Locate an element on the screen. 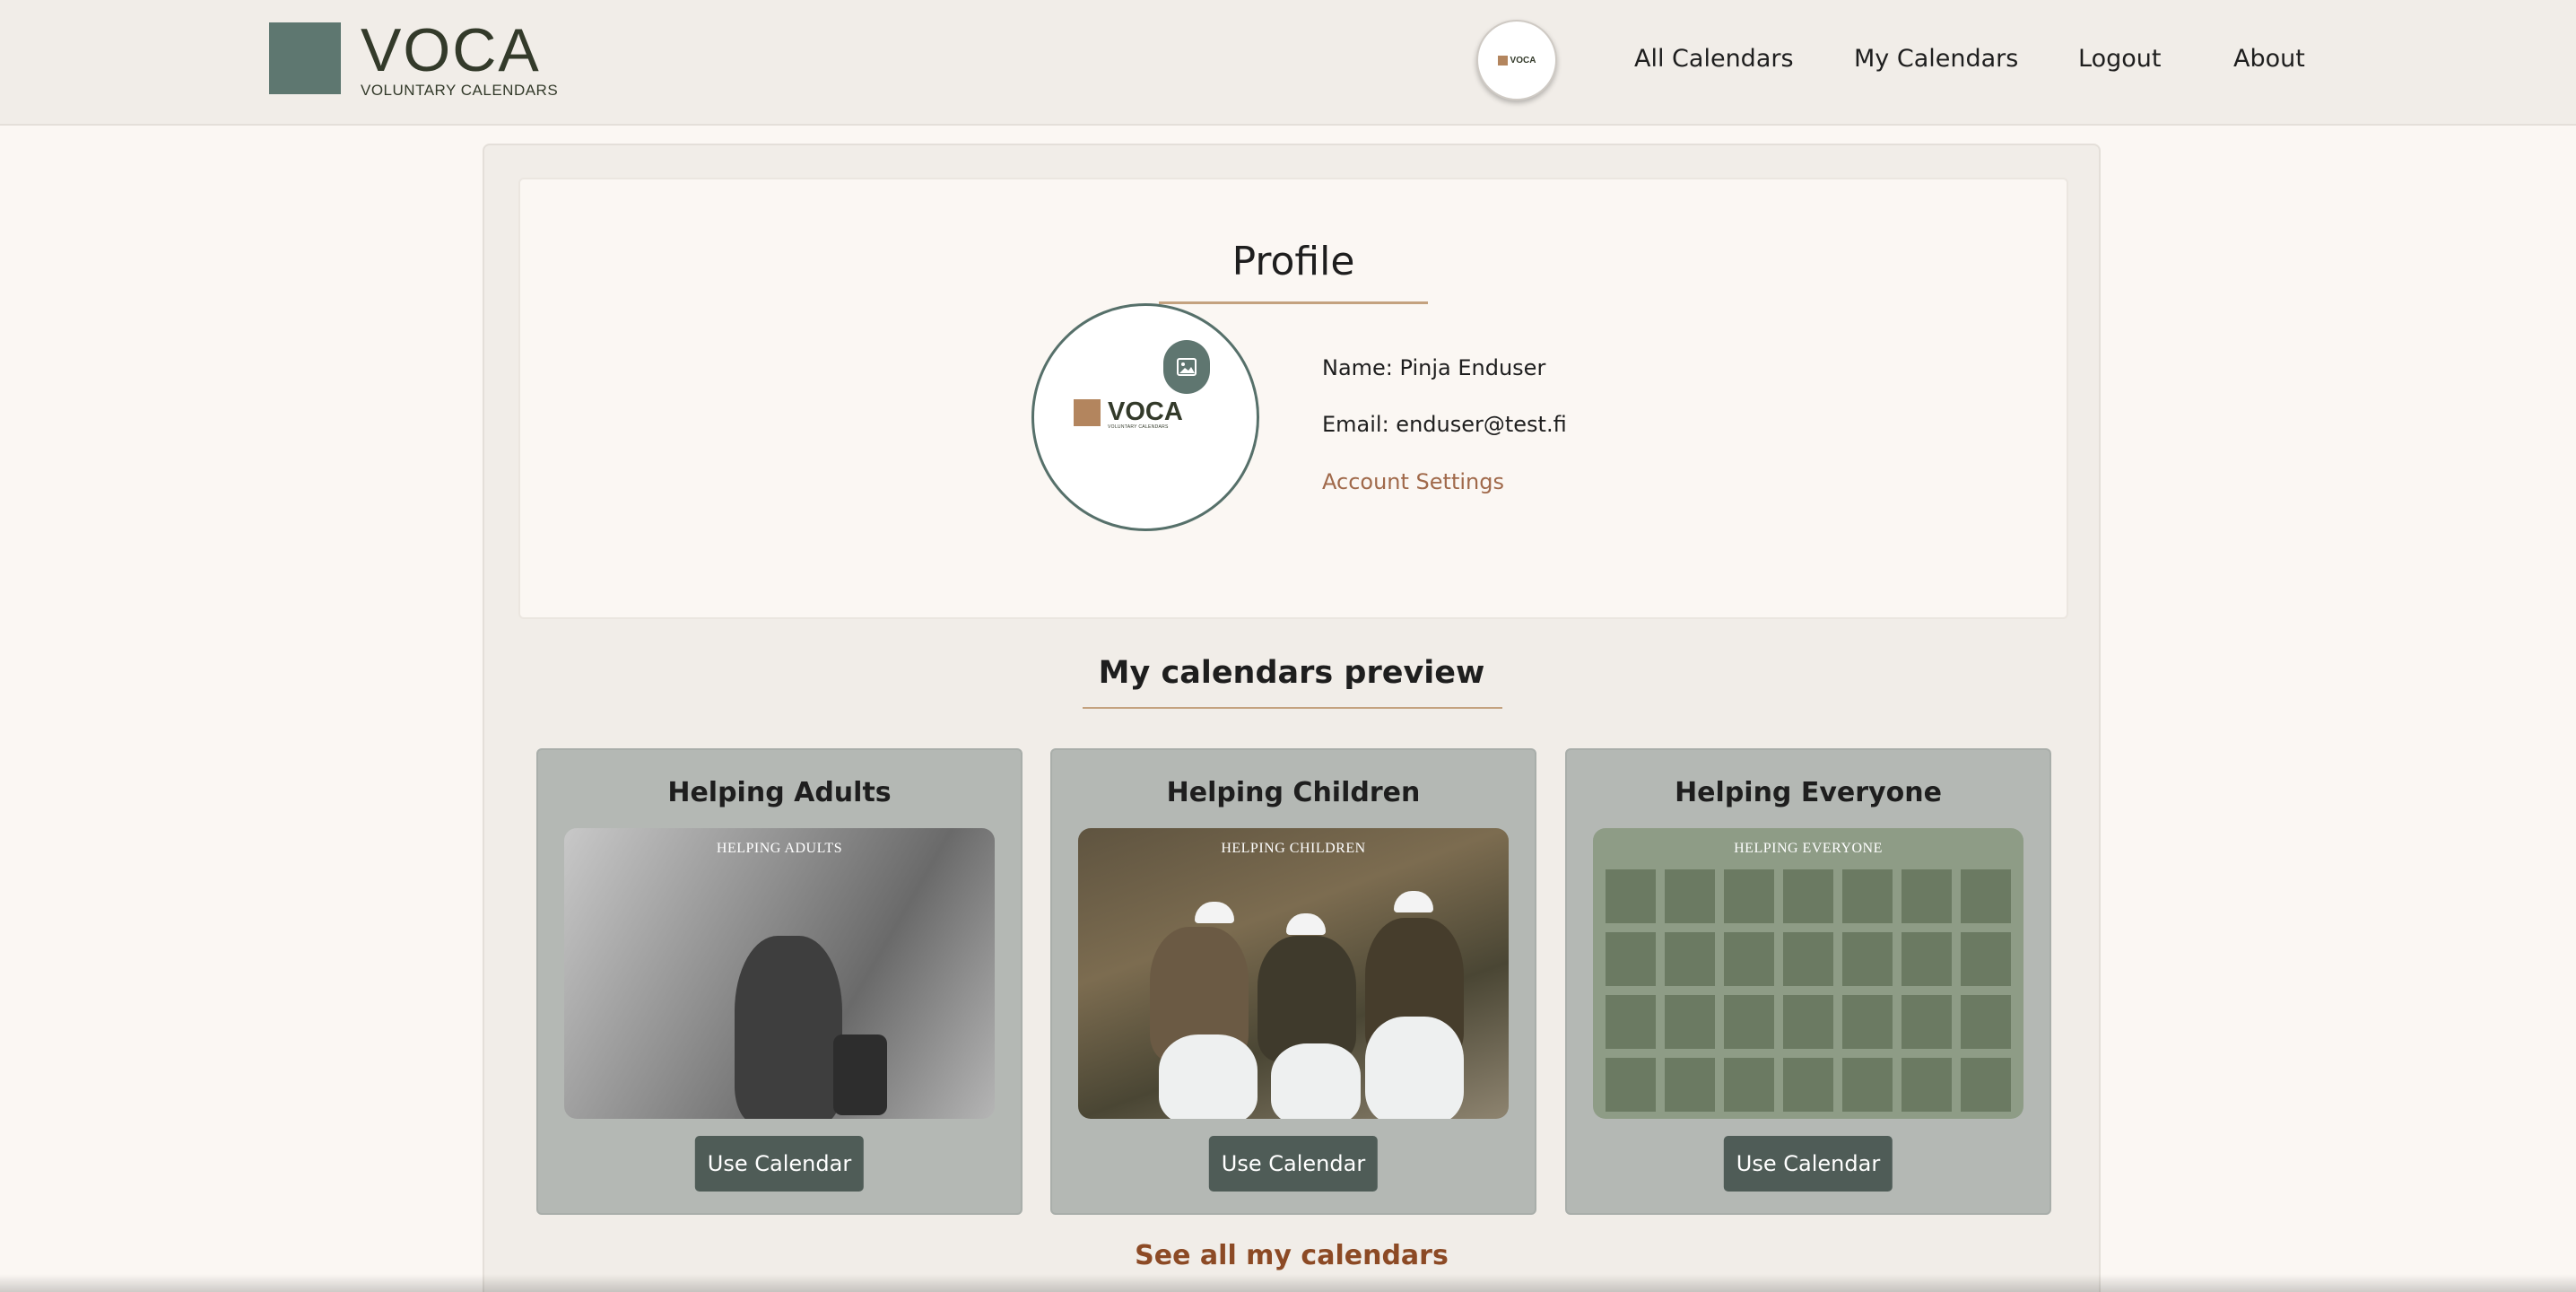 Image resolution: width=2576 pixels, height=1292 pixels. thumbnail-caption: HELPING EVERYONE is located at coordinates (1808, 848).